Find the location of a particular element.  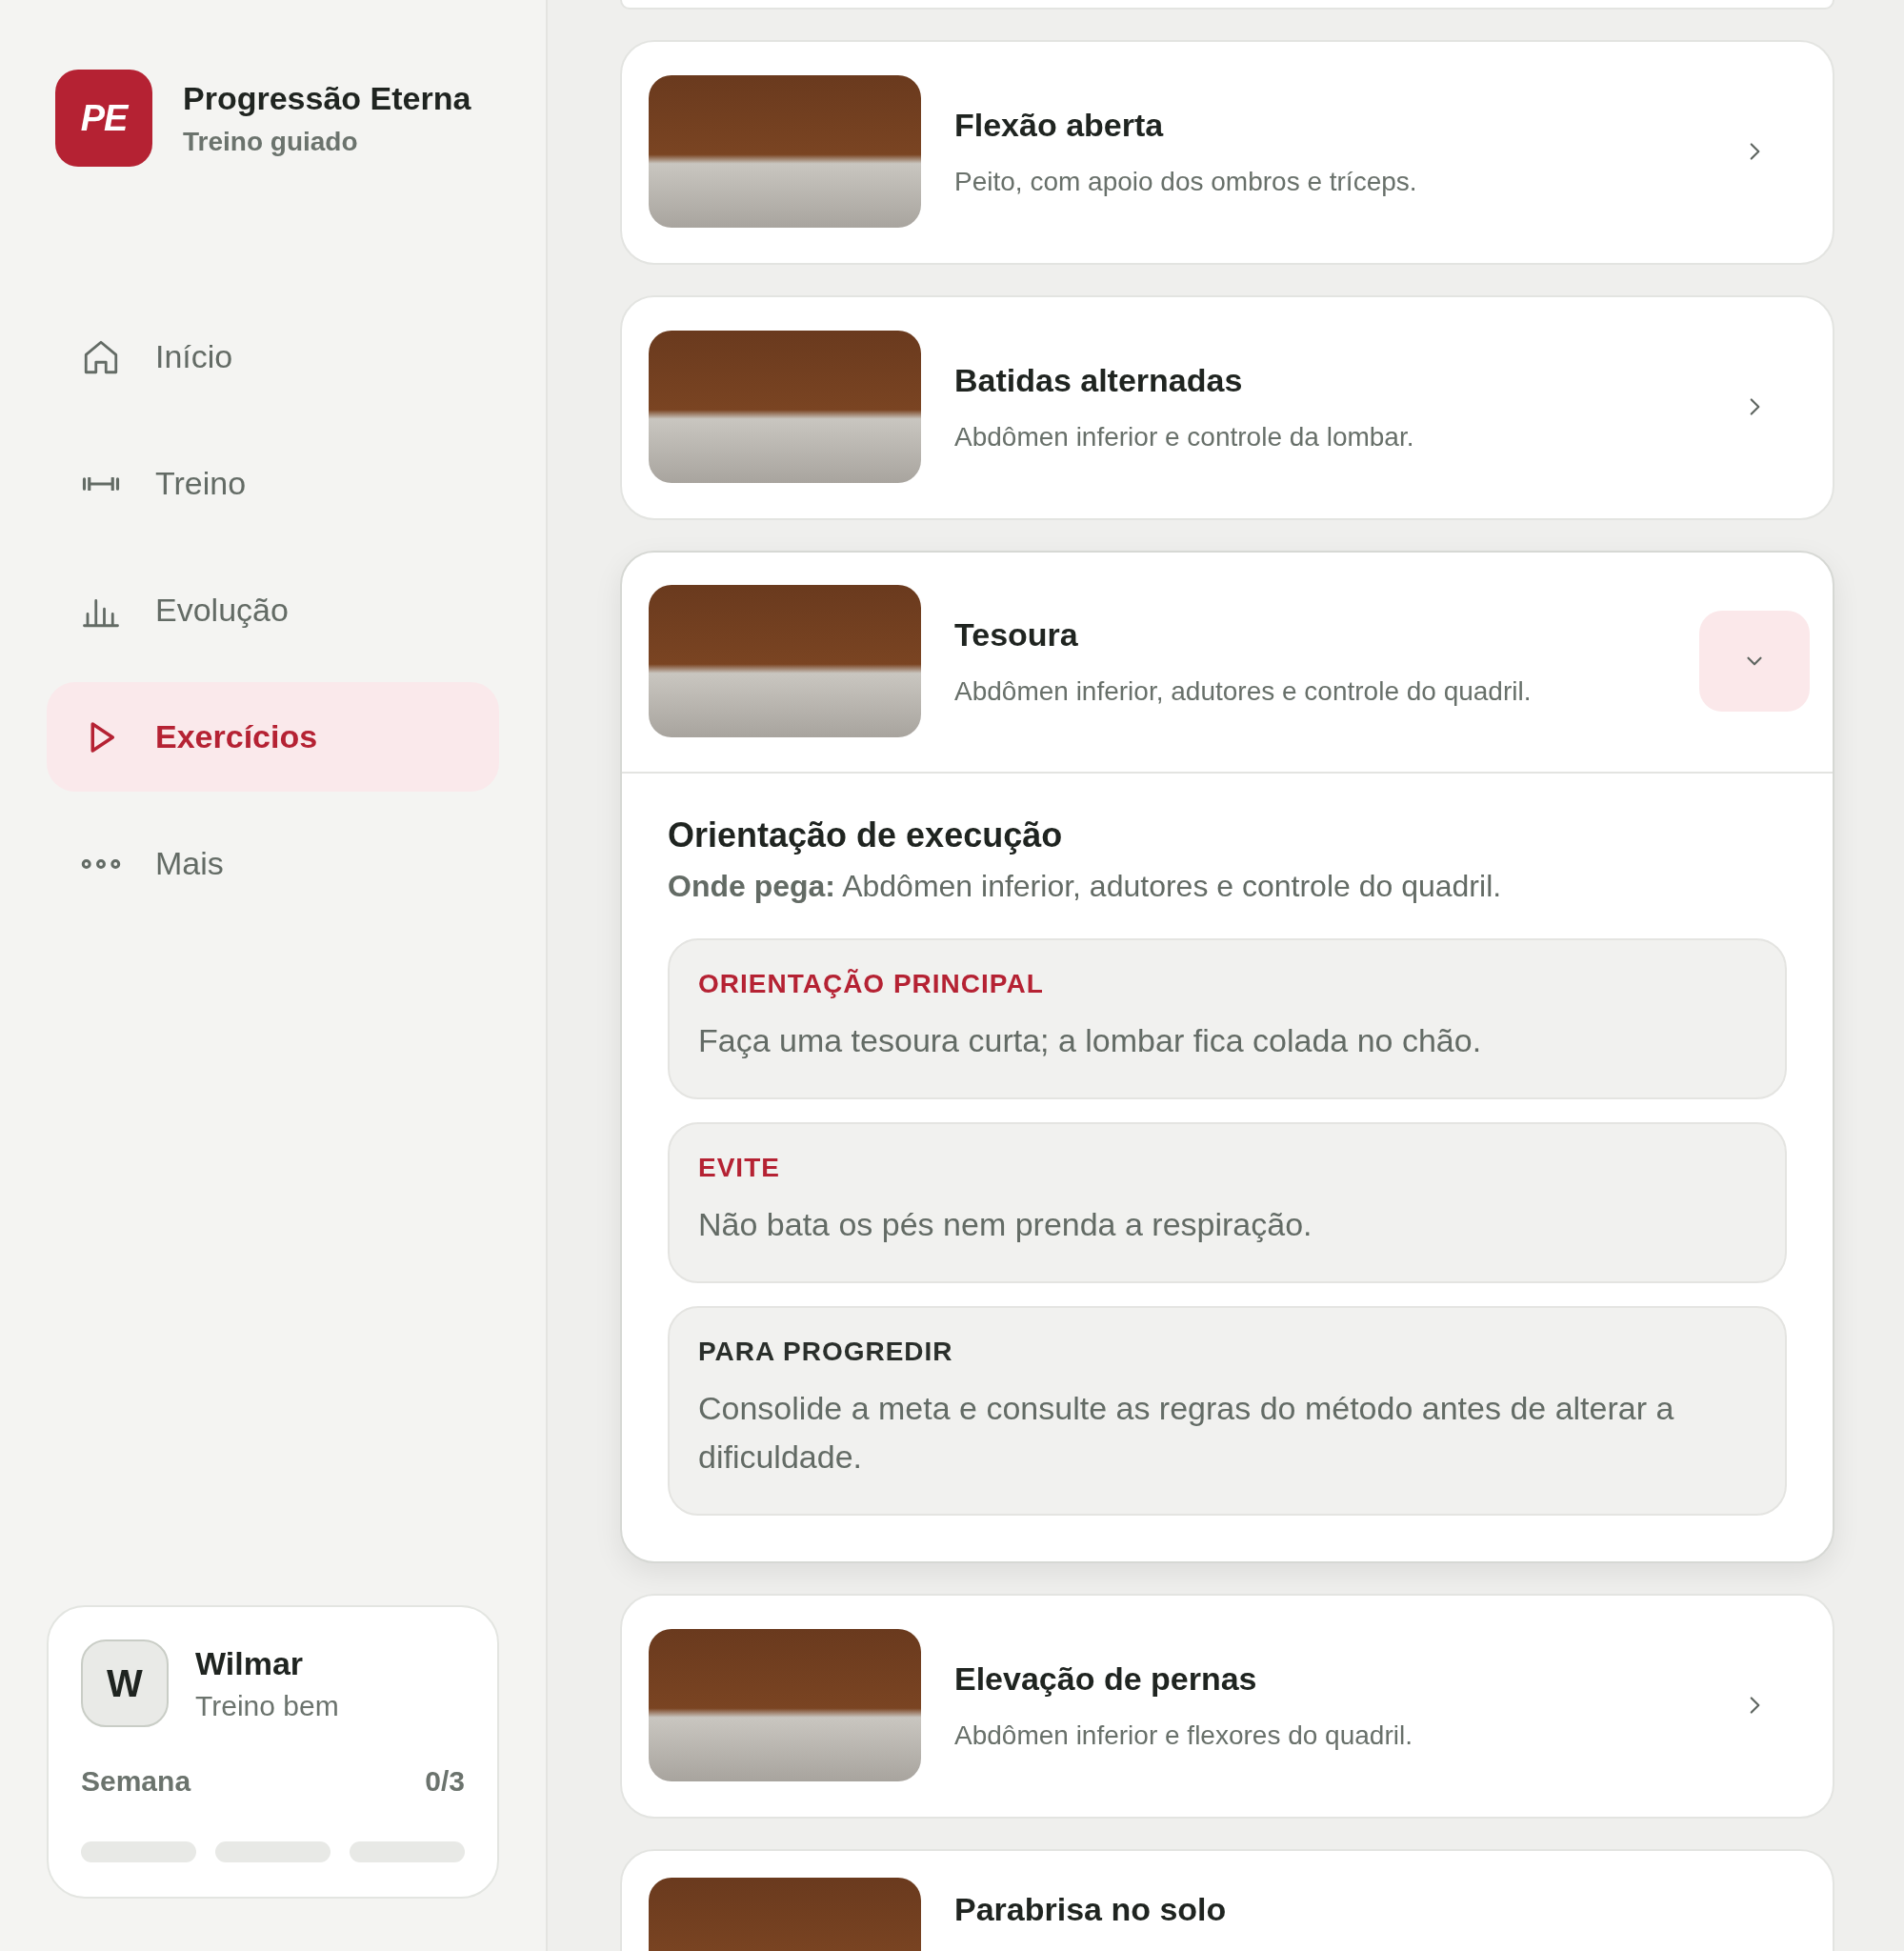

dumbbell-icon is located at coordinates (101, 483).